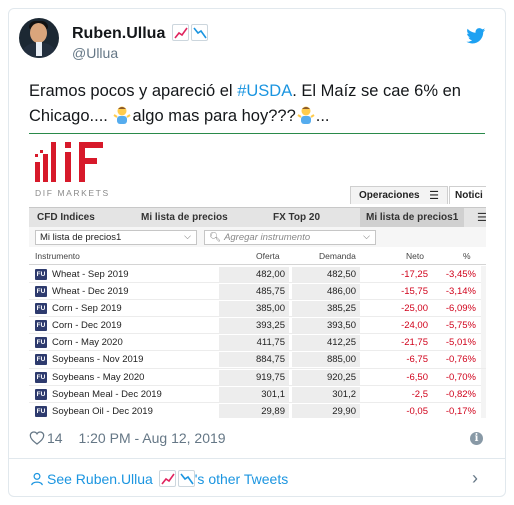 This screenshot has width=514, height=505. I want to click on ask-price: 885,00, so click(326, 360).